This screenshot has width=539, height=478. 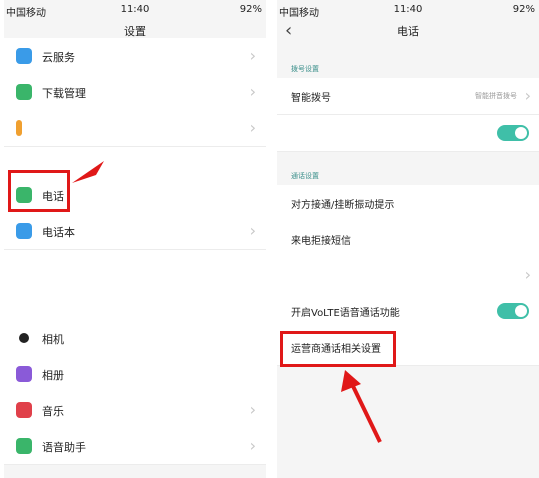 What do you see at coordinates (135, 410) in the screenshot?
I see `settings-item-music: 音乐 ›` at bounding box center [135, 410].